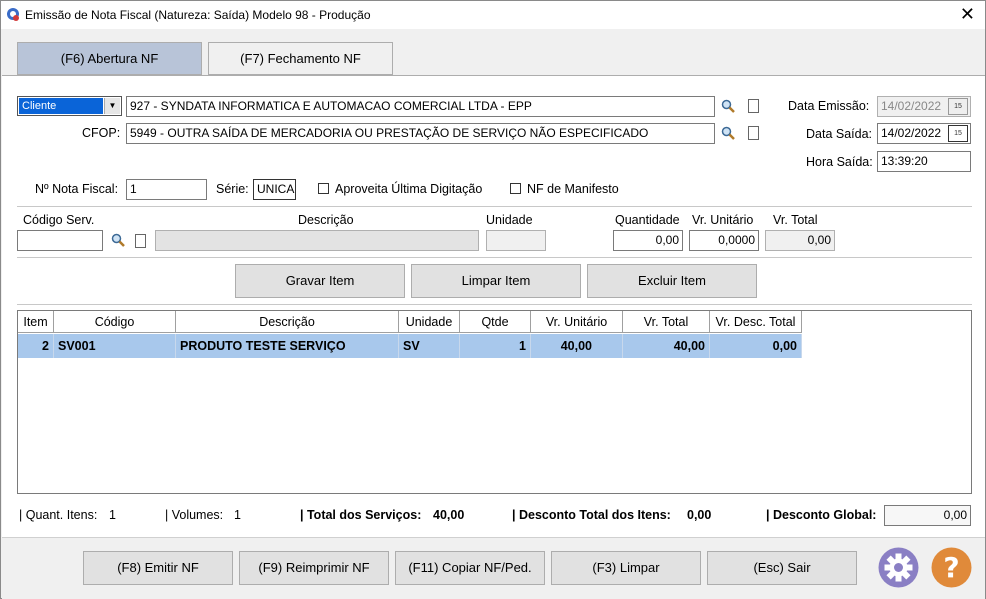 This screenshot has width=986, height=599. Describe the element at coordinates (723, 220) in the screenshot. I see `vr-unitario-label: Vr. Unitário` at that location.